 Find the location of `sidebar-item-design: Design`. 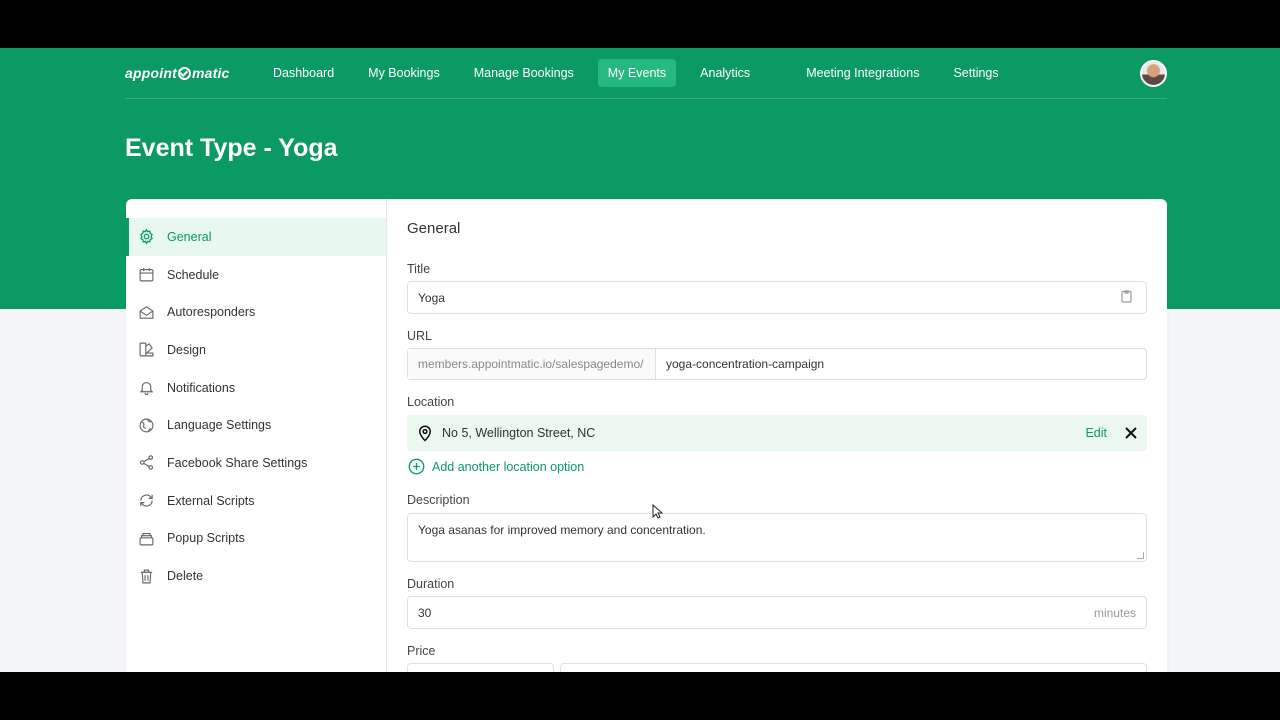

sidebar-item-design: Design is located at coordinates (256, 350).